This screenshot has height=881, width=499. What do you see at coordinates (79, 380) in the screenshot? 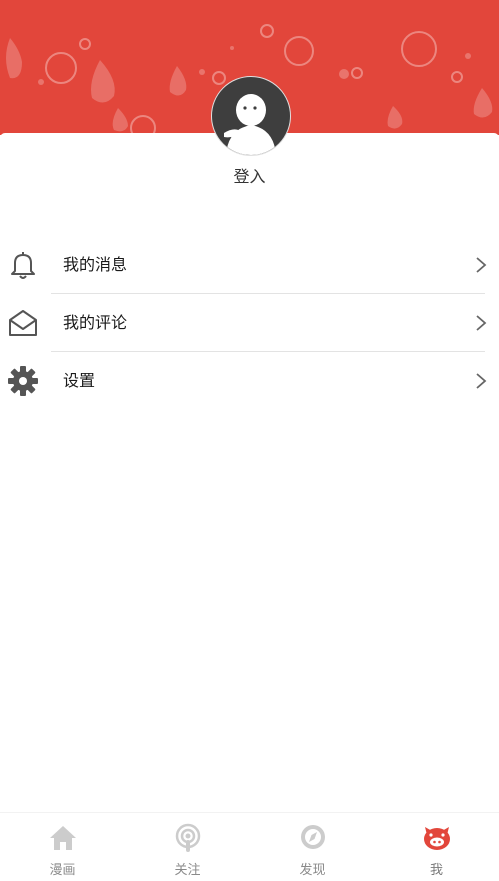
I see `menu-item-label: 设置` at bounding box center [79, 380].